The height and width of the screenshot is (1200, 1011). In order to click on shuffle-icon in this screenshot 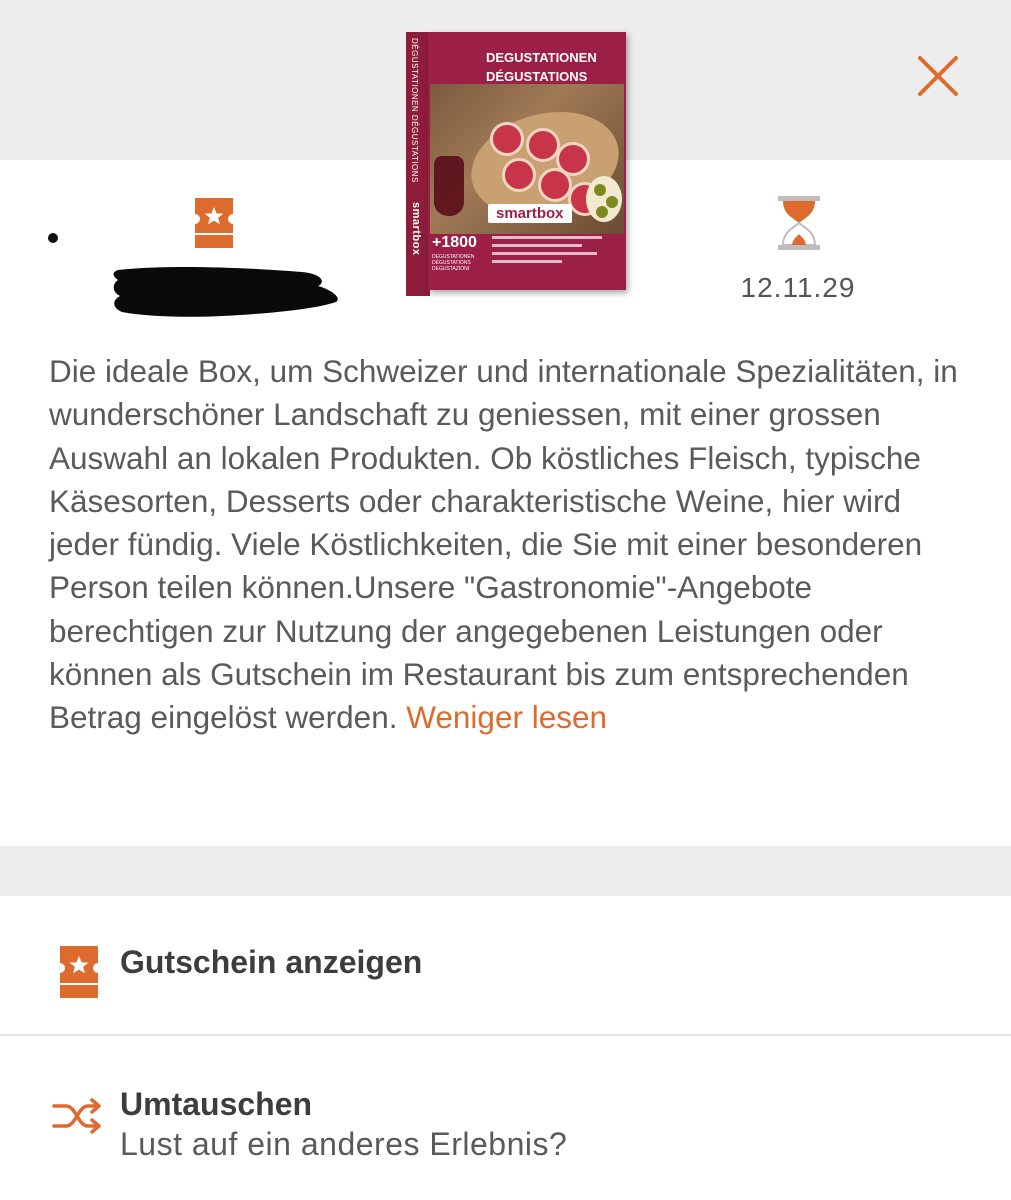, I will do `click(78, 1116)`.